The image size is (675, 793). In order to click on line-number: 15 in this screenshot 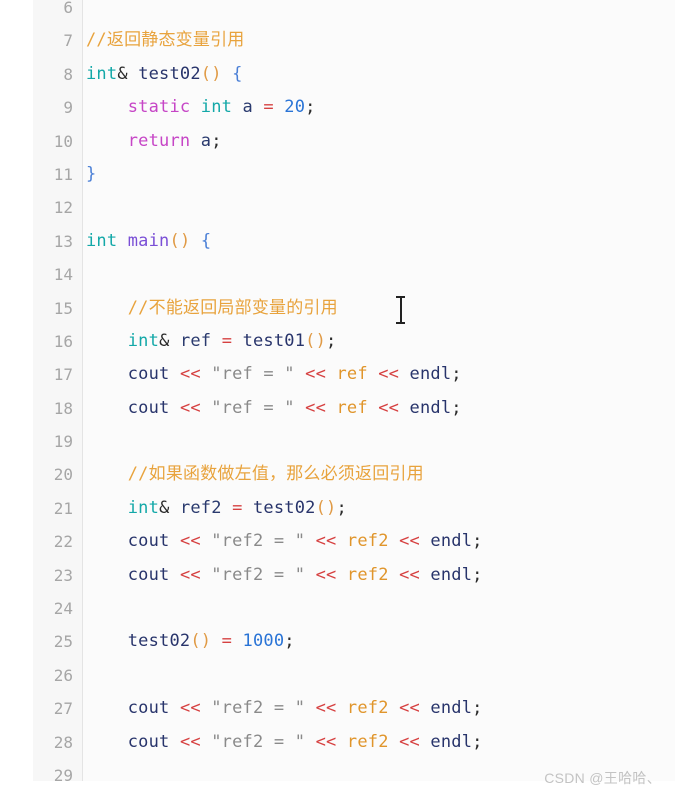, I will do `click(57, 308)`.